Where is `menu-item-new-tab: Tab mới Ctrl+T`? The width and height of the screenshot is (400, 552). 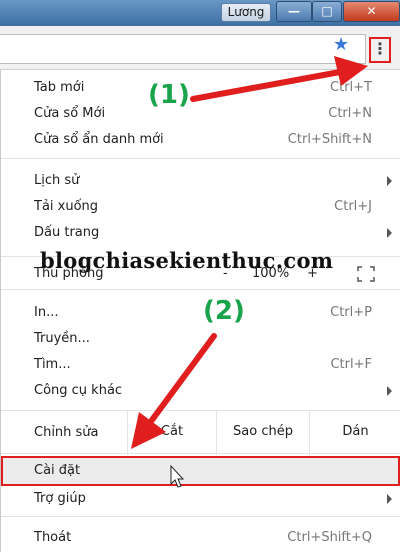
menu-item-new-tab: Tab mới Ctrl+T is located at coordinates (200, 88).